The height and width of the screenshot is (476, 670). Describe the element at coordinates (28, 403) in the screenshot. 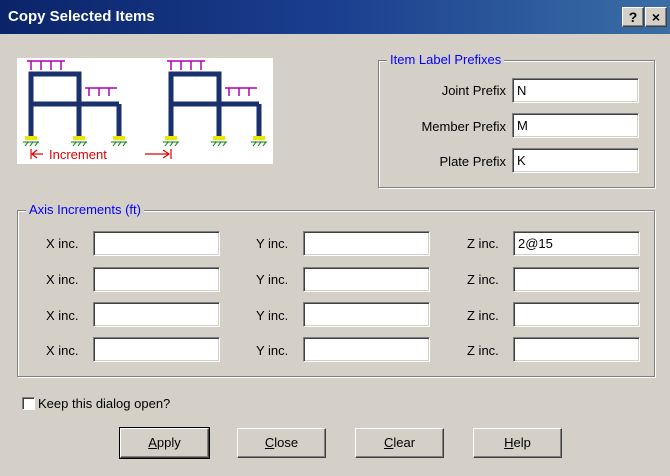

I see `keep-open-checkbox` at that location.